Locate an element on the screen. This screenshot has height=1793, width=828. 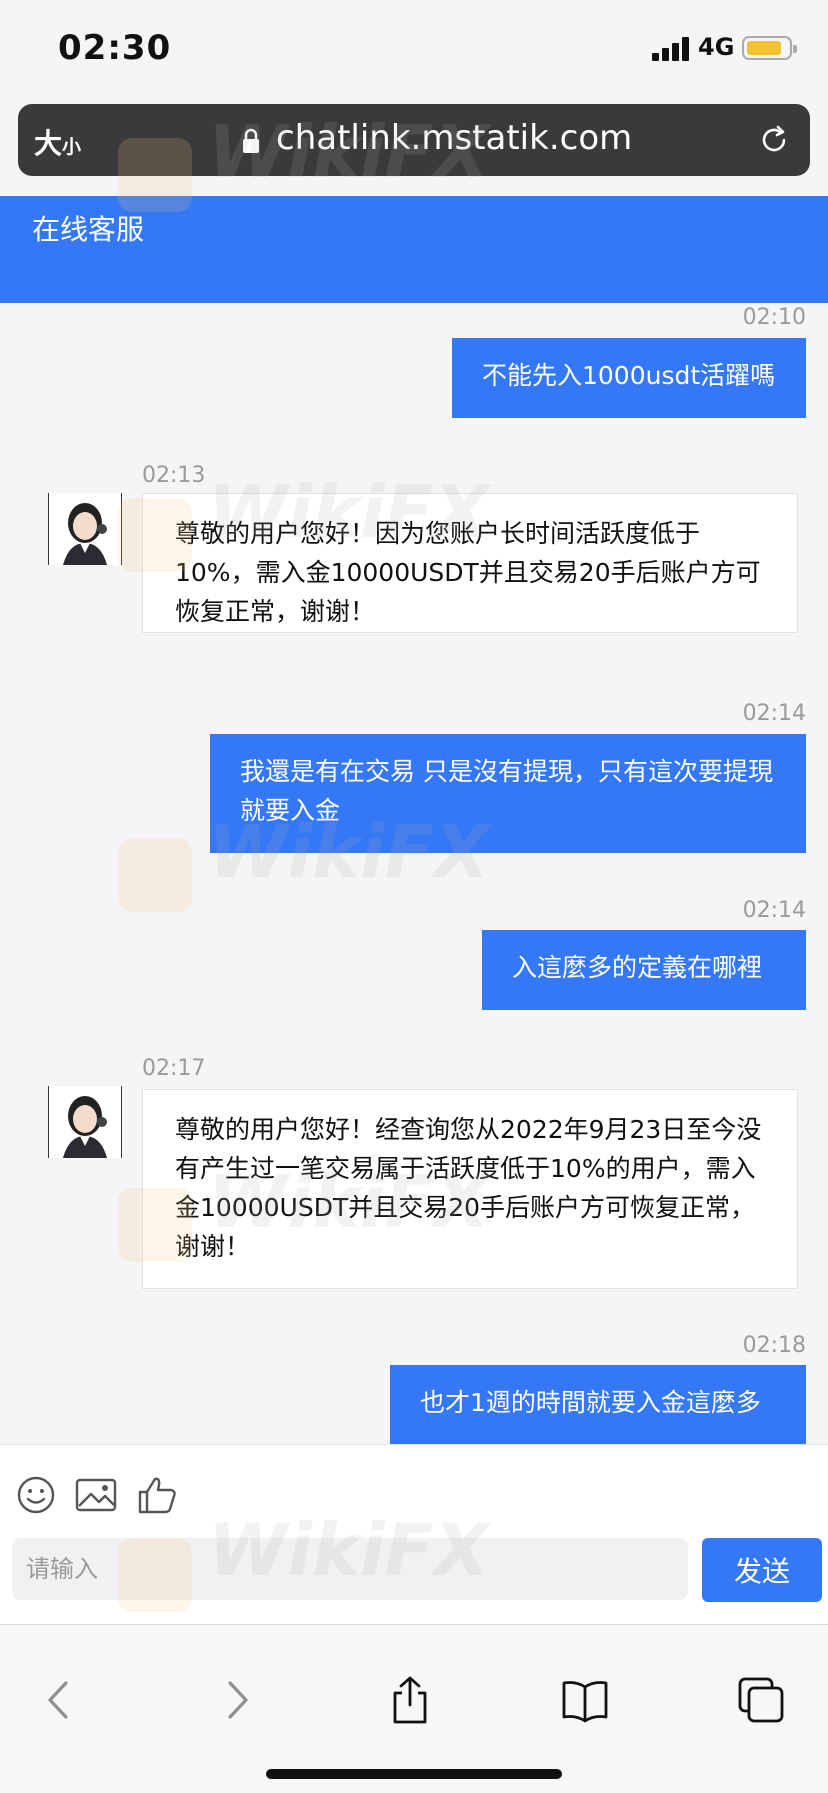
outgoing-message: 入這麼多的定義在哪裡 is located at coordinates (644, 970).